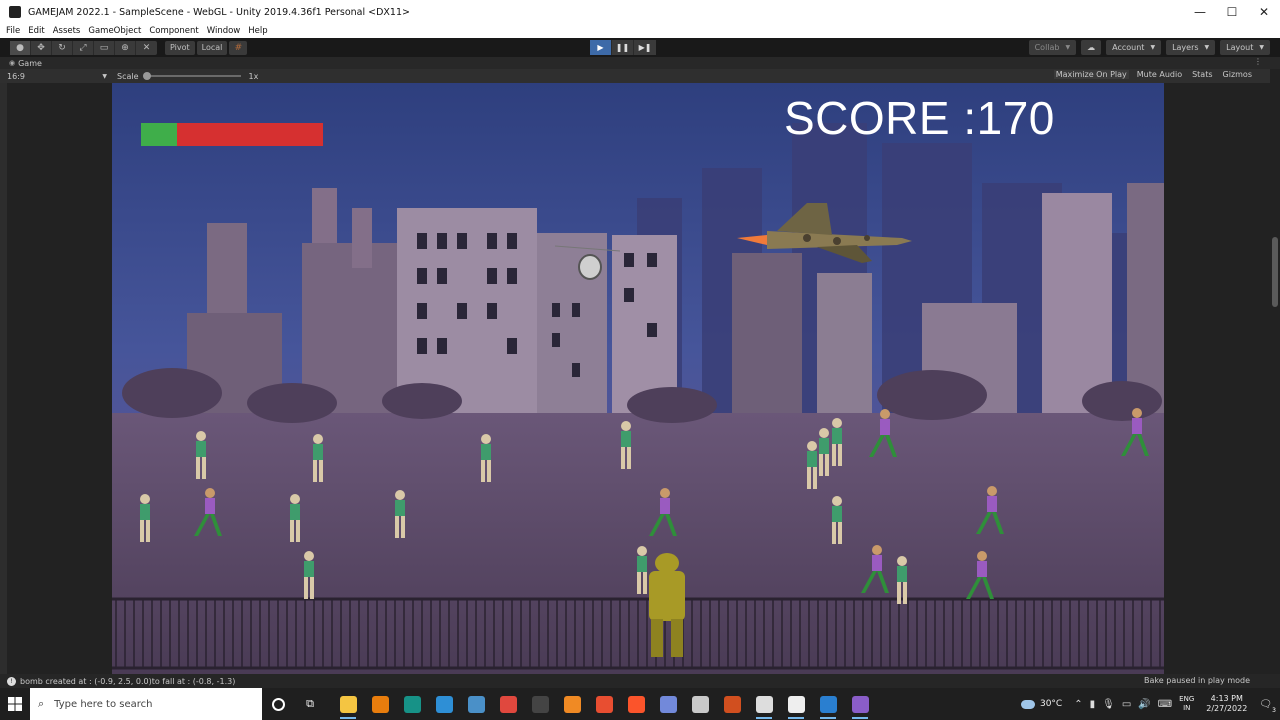 This screenshot has width=1280, height=720. Describe the element at coordinates (191, 76) in the screenshot. I see `scale-slider` at that location.